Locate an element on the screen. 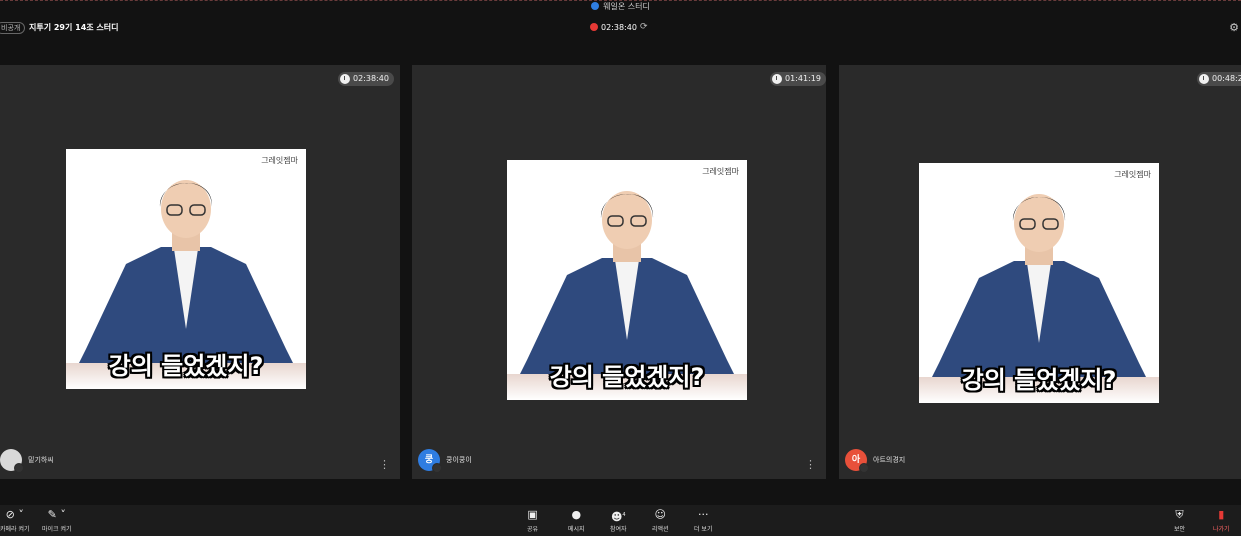 The width and height of the screenshot is (1241, 536). mic-off-icon: ✎ ˅ is located at coordinates (56, 514).